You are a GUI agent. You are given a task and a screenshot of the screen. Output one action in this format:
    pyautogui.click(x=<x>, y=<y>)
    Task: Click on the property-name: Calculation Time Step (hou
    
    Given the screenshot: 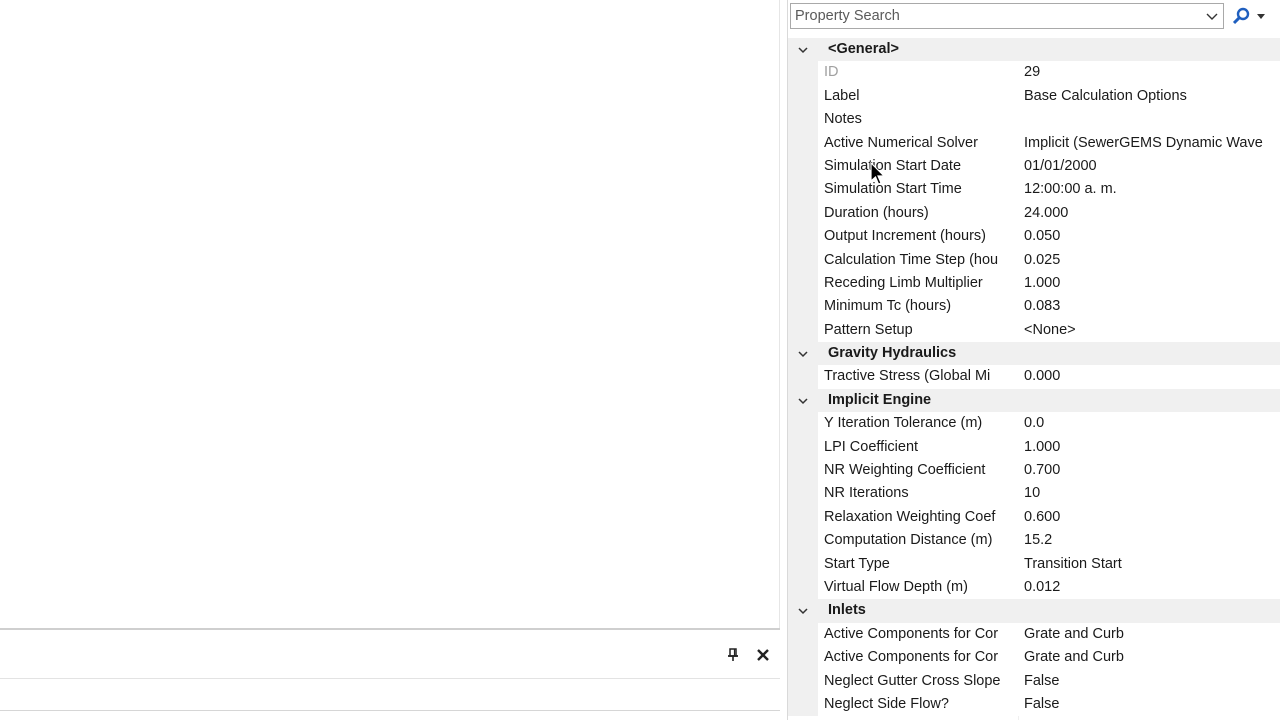 What is the action you would take?
    pyautogui.click(x=911, y=259)
    